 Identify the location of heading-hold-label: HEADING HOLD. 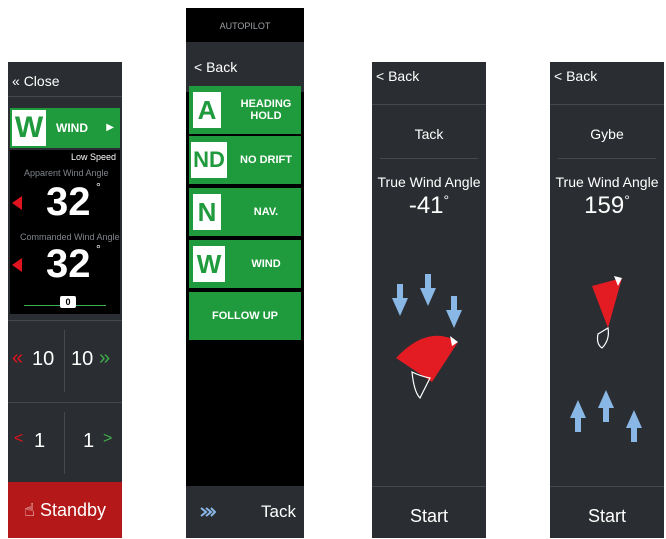
(266, 110).